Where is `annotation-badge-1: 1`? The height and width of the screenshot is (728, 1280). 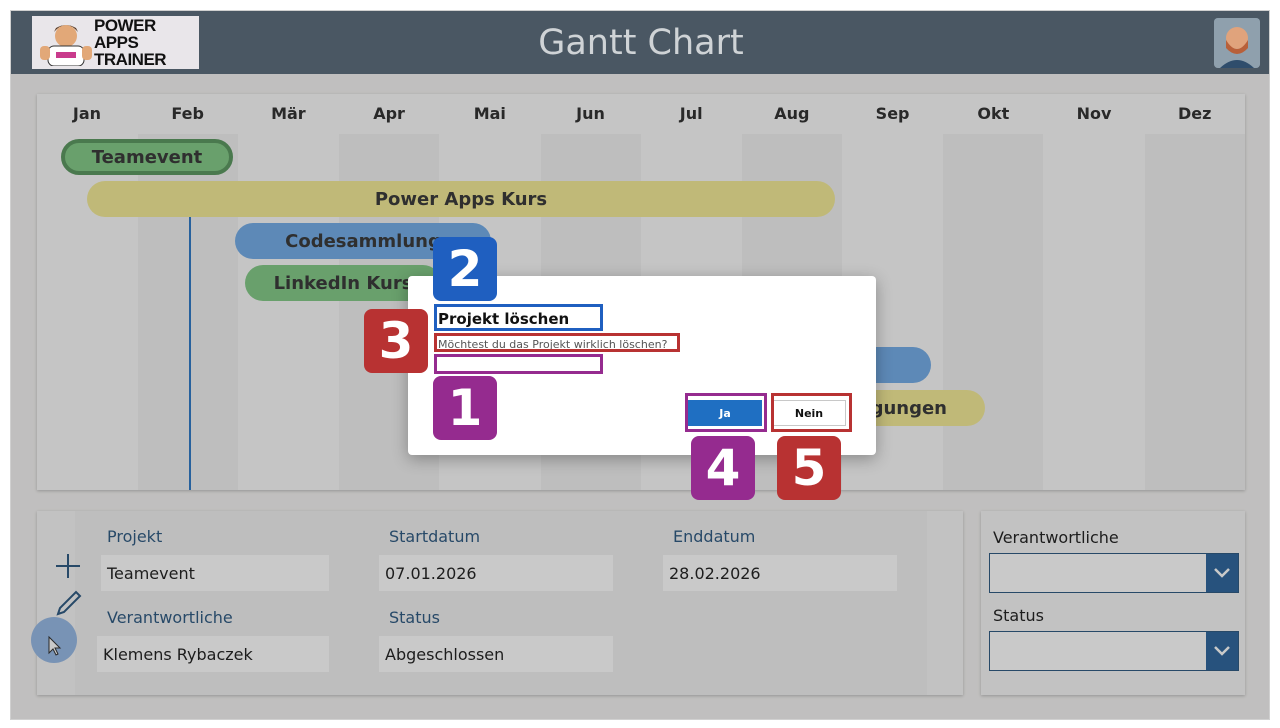 annotation-badge-1: 1 is located at coordinates (465, 408).